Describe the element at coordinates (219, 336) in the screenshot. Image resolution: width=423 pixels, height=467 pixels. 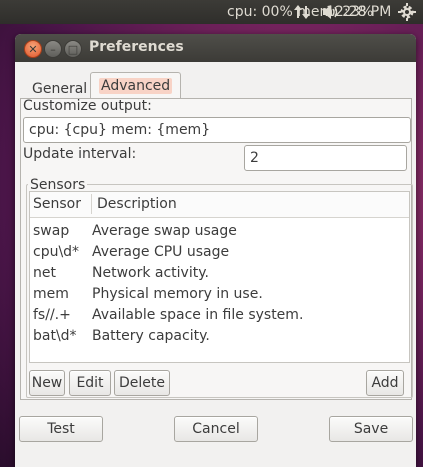
I see `table-row: bat\d* Battery capacity.` at that location.